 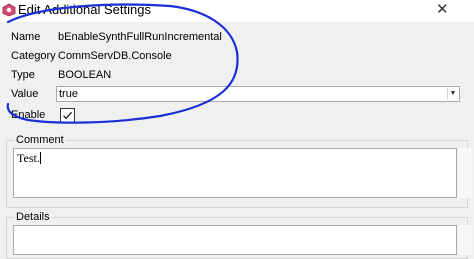 I want to click on app-icon, so click(x=9, y=10).